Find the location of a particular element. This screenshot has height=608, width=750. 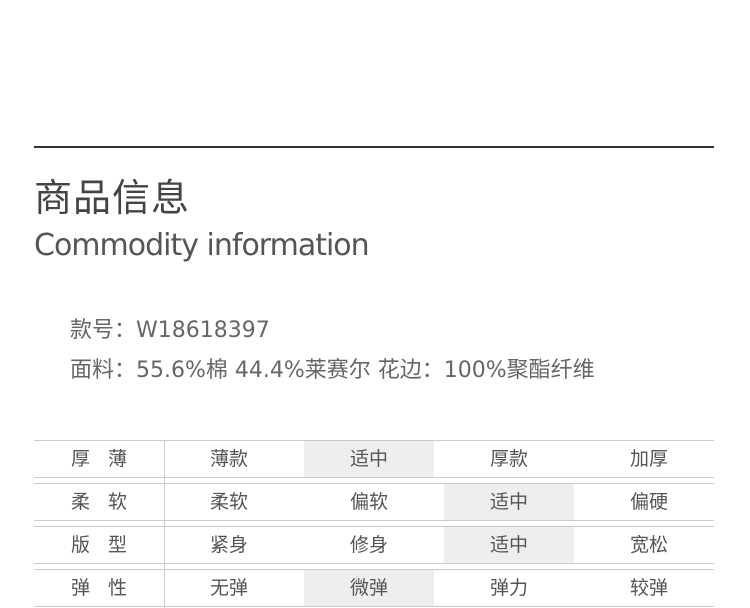

spec-row-softness: 柔软 柔软 偏软 适中 偏硬 is located at coordinates (374, 502).